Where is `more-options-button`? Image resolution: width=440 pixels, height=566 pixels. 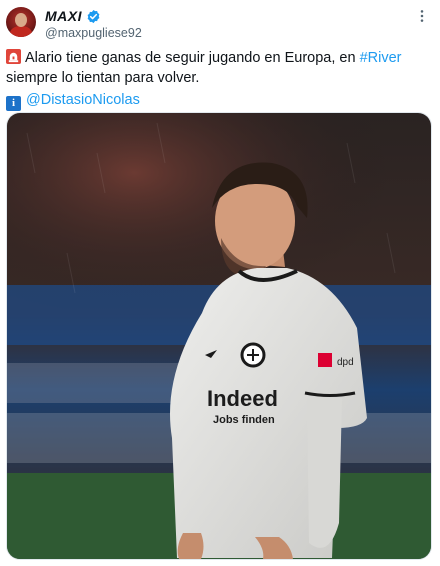 more-options-button is located at coordinates (422, 16).